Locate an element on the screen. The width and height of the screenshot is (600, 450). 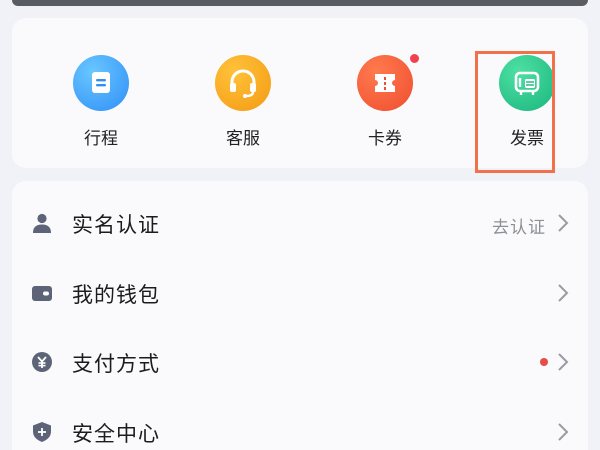
menu-item-payment-methods: 支付方式 is located at coordinates (300, 361).